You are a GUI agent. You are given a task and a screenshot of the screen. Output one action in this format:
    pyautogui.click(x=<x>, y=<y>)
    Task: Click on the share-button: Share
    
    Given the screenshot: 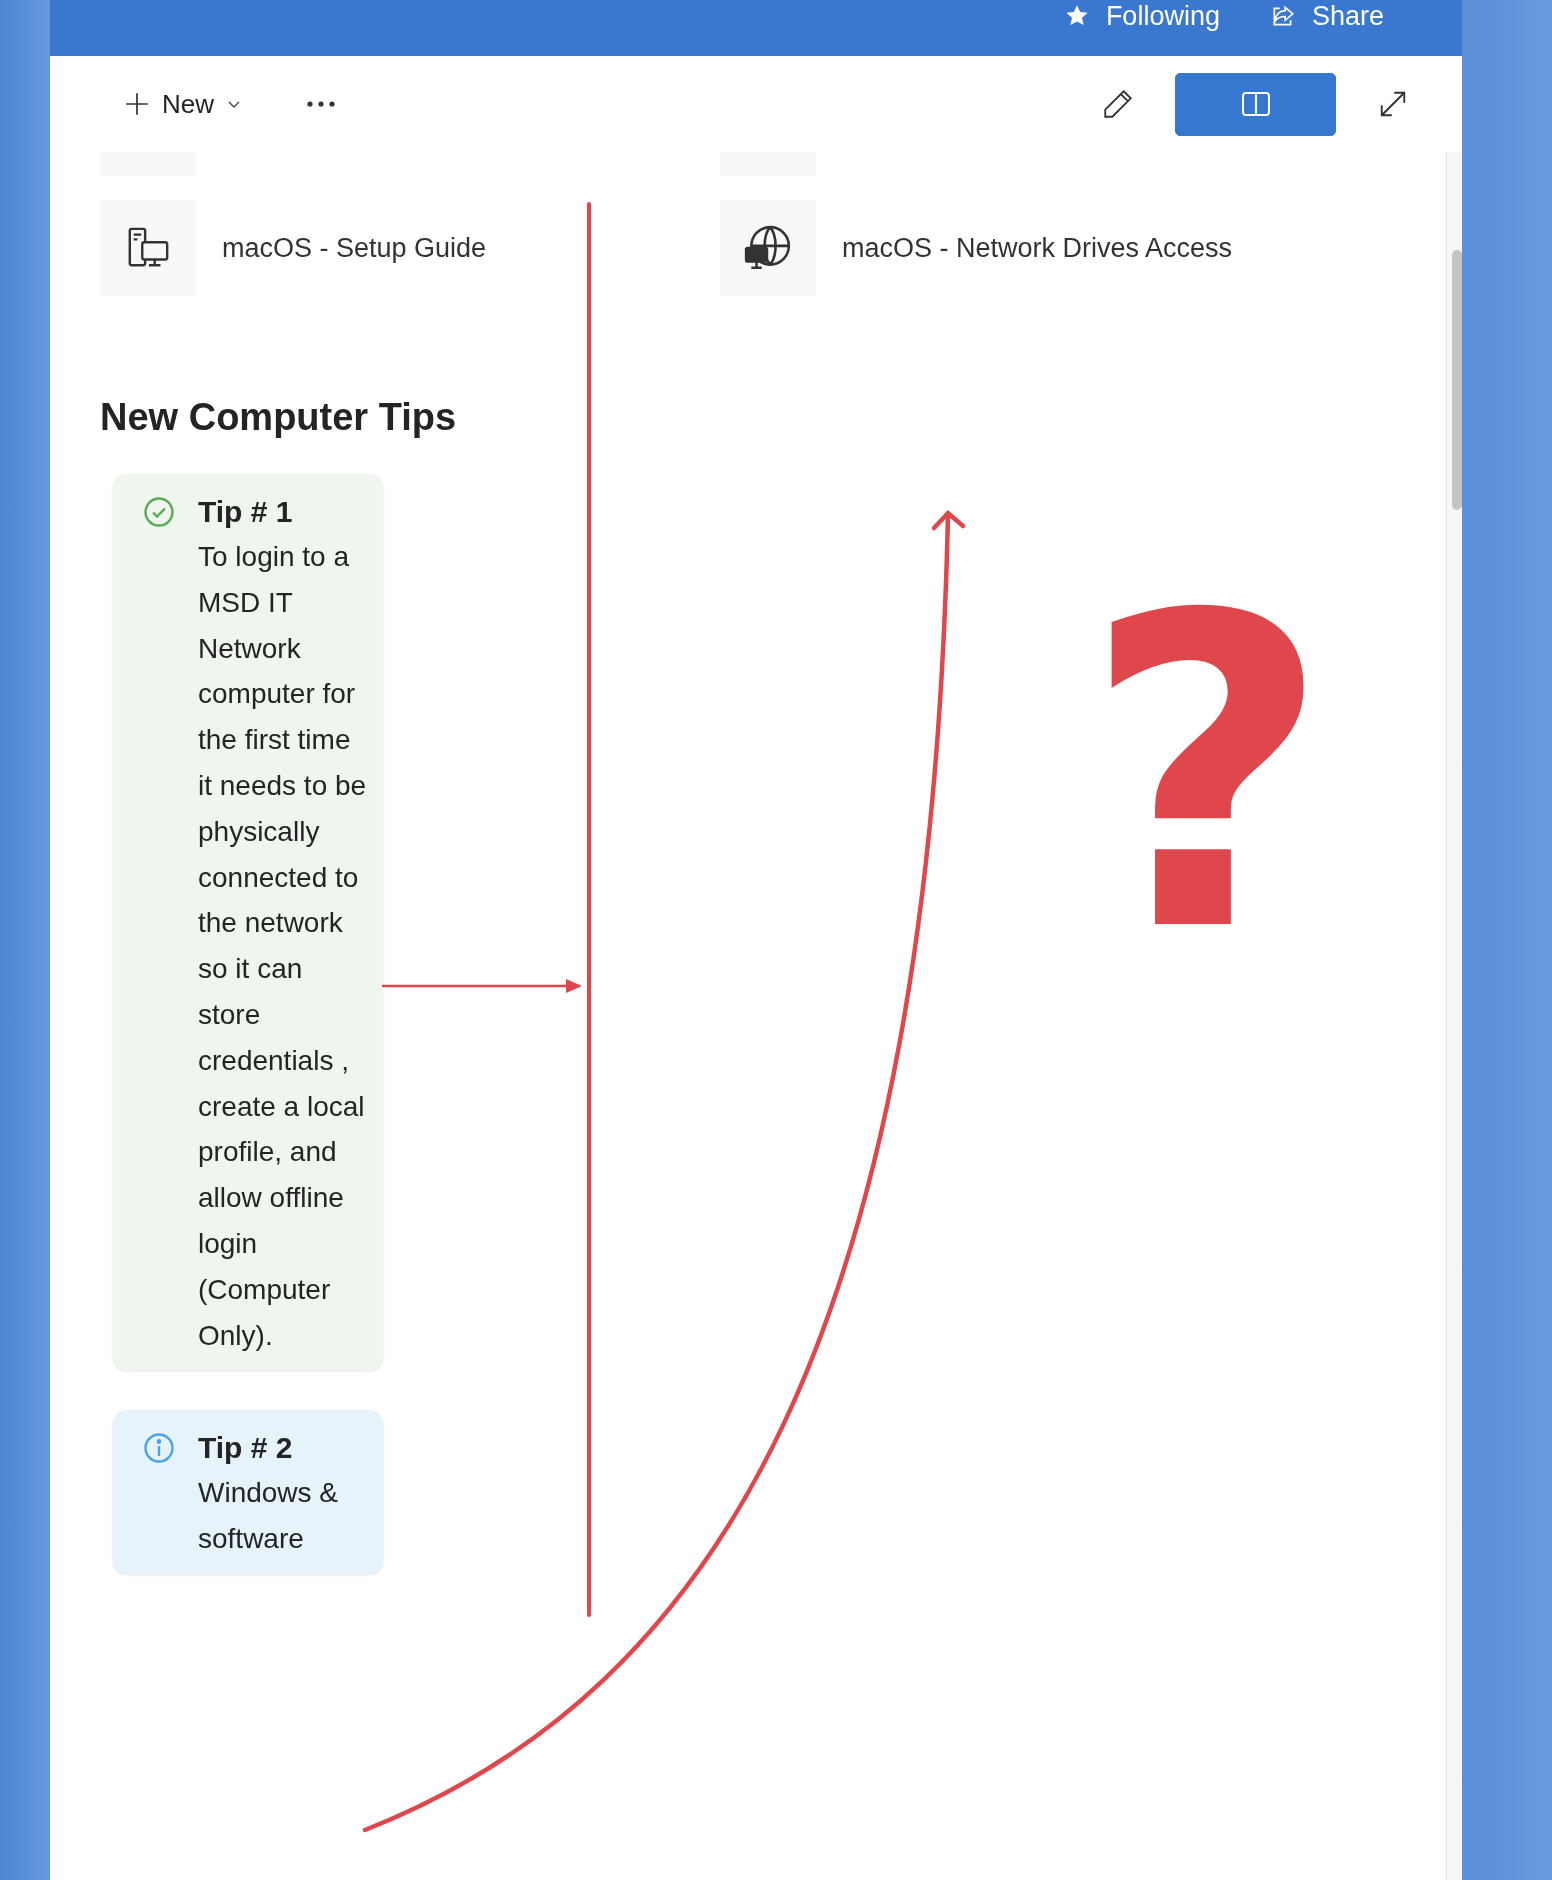 What is the action you would take?
    pyautogui.click(x=1326, y=16)
    